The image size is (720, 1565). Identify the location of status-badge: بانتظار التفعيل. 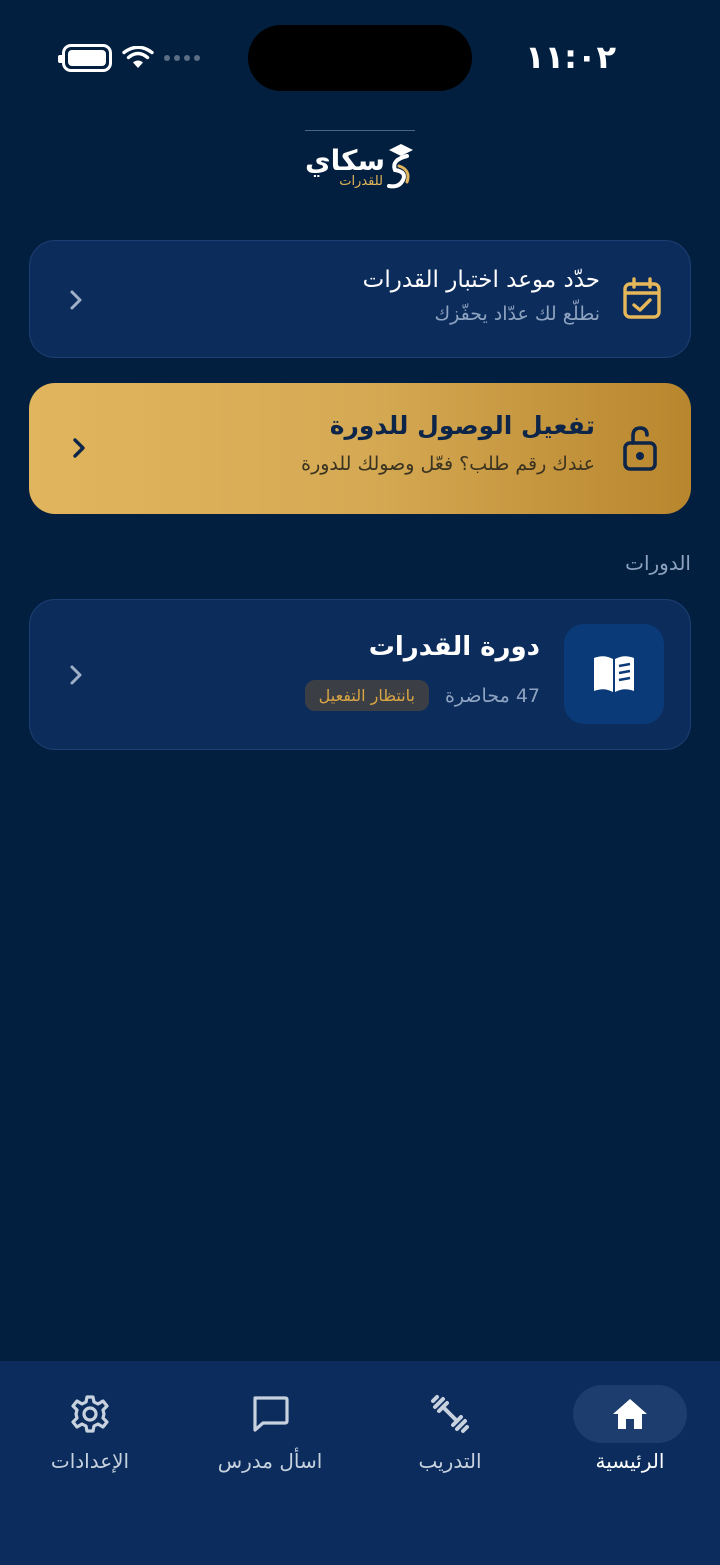
(366, 695).